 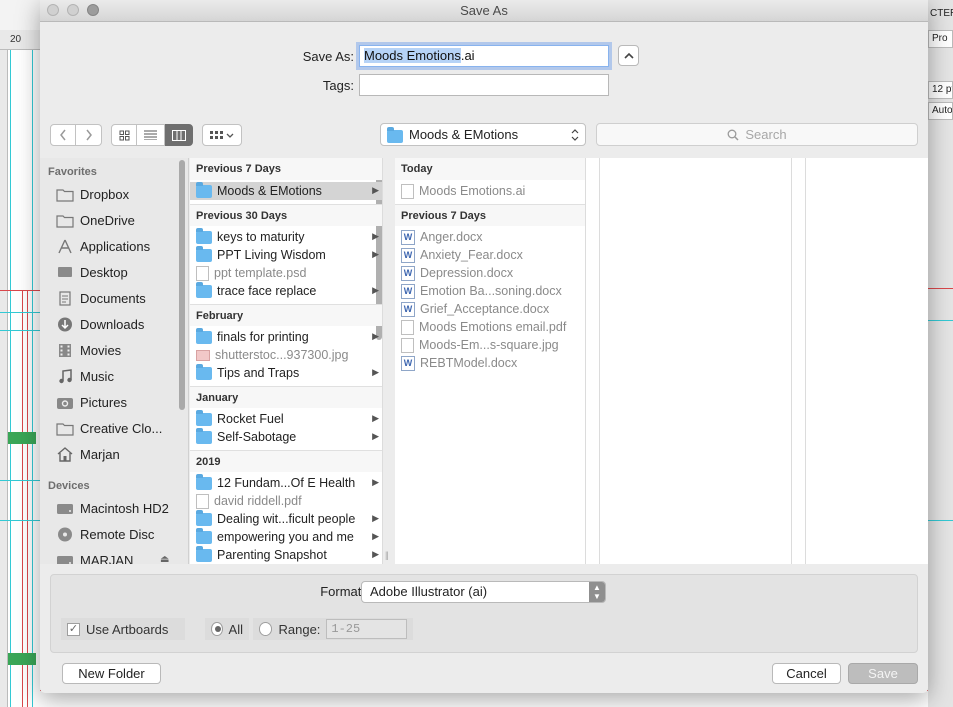 I want to click on range-option: Range: 1-25, so click(x=333, y=629).